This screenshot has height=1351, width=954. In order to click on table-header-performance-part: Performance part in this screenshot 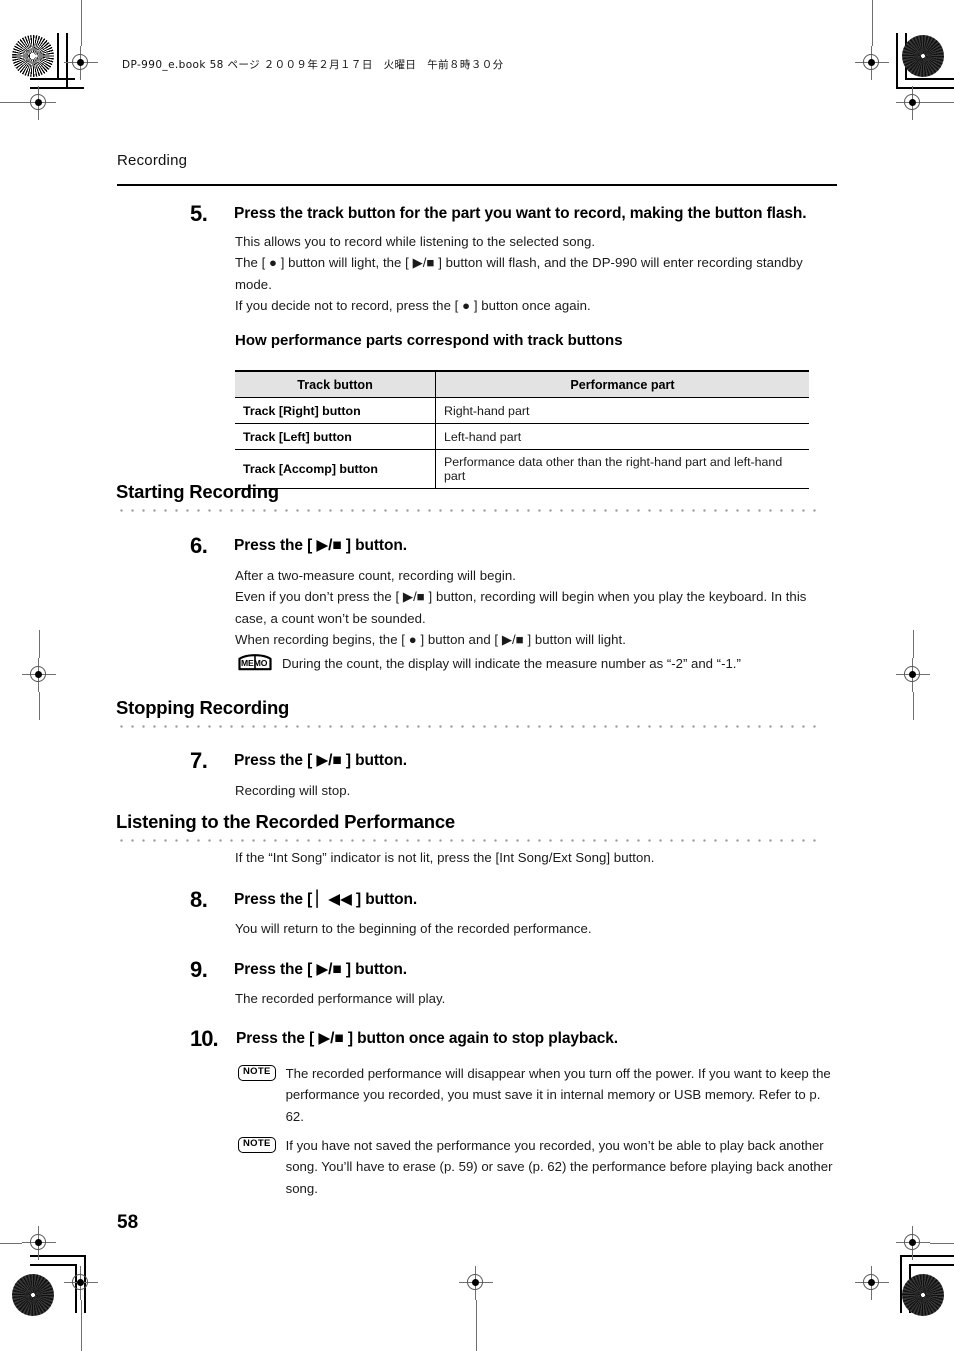, I will do `click(622, 384)`.